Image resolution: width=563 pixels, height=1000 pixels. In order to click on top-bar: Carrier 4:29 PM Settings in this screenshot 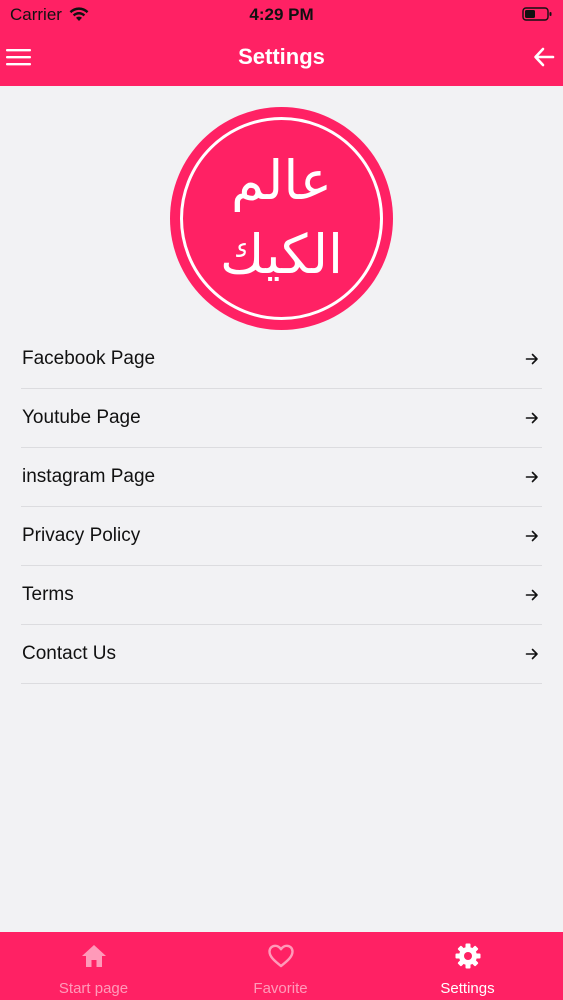, I will do `click(281, 43)`.